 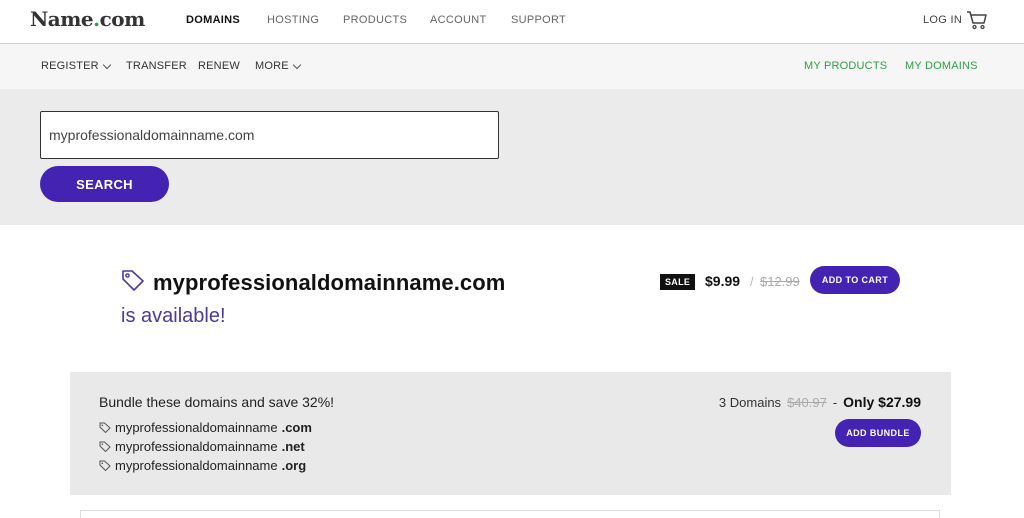 I want to click on add-bundle-button: ADD BUNDLE, so click(x=878, y=433).